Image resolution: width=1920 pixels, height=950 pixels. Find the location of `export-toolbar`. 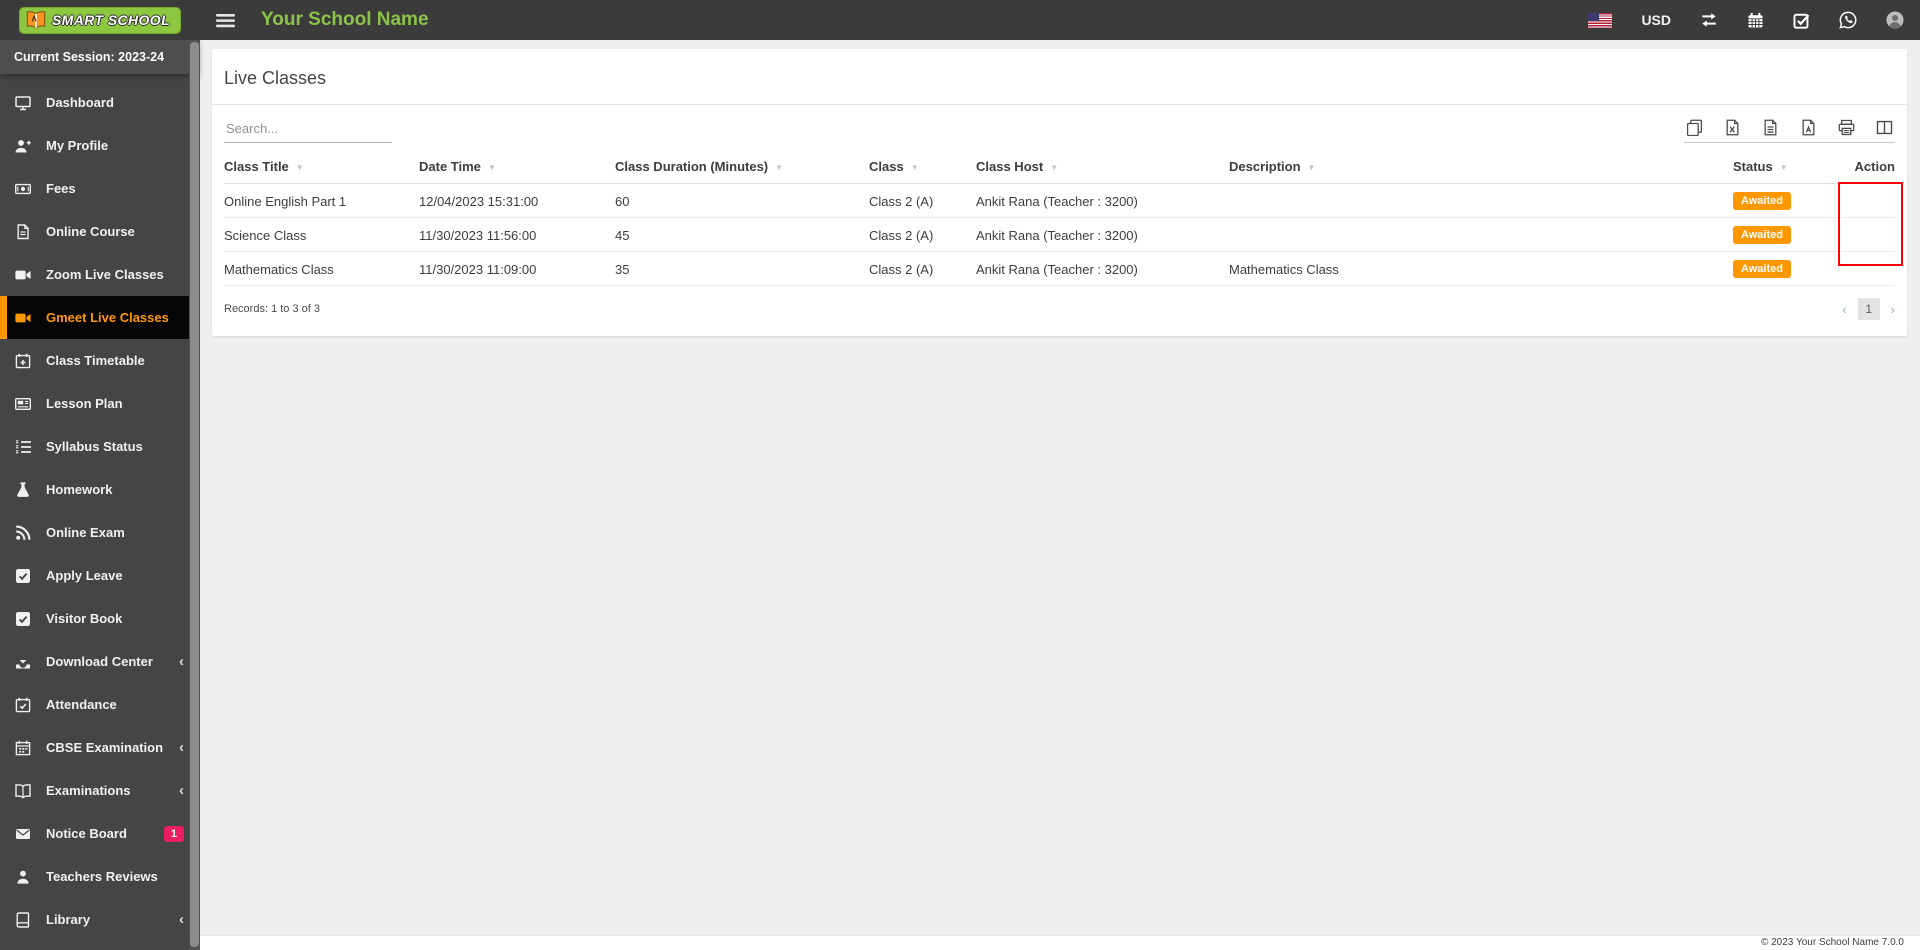

export-toolbar is located at coordinates (1789, 131).